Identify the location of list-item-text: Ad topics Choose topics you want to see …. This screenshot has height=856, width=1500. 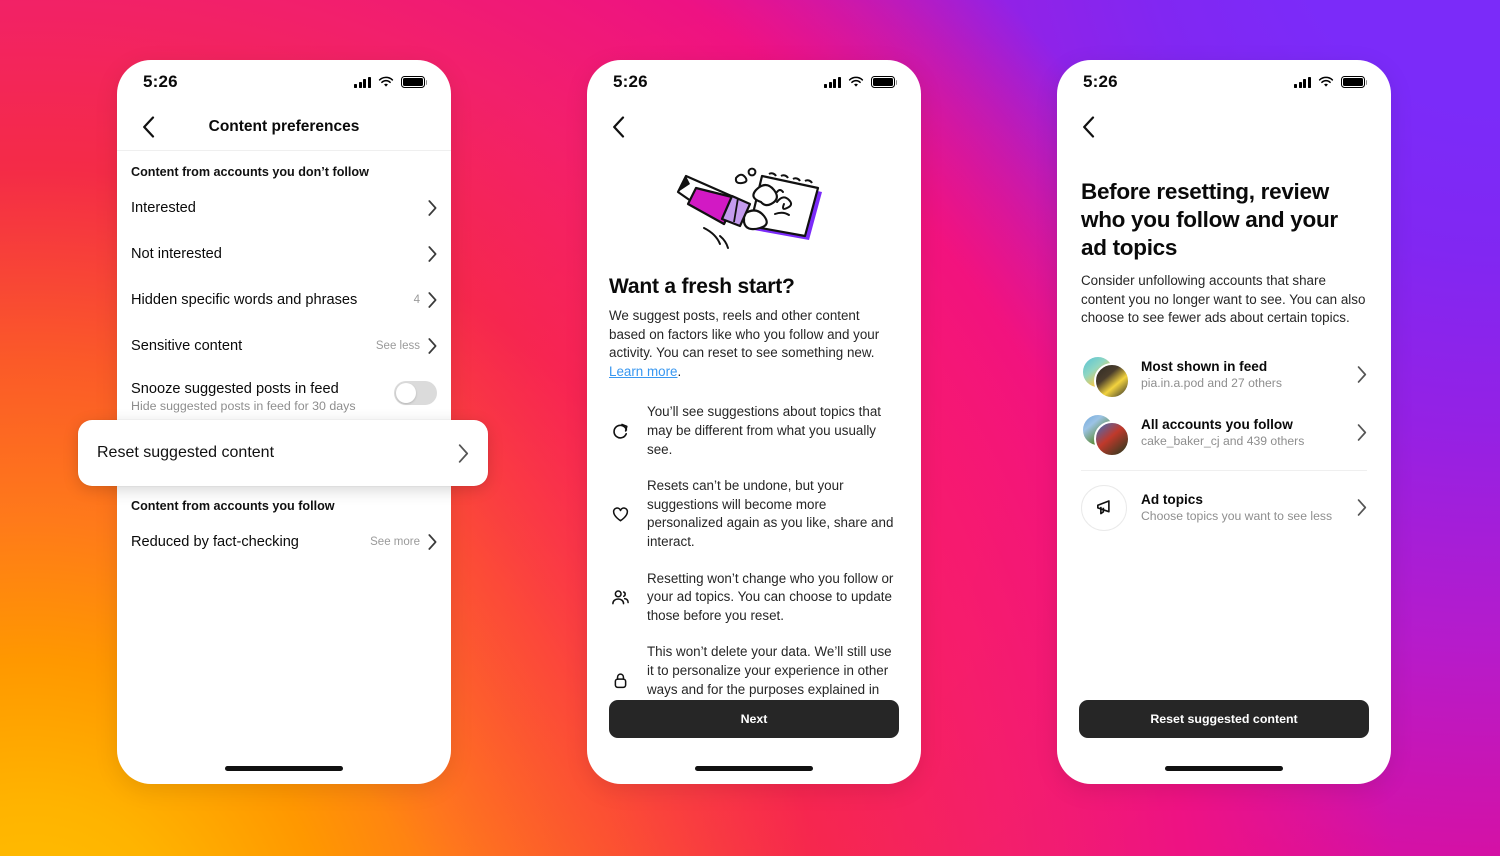
(1249, 507).